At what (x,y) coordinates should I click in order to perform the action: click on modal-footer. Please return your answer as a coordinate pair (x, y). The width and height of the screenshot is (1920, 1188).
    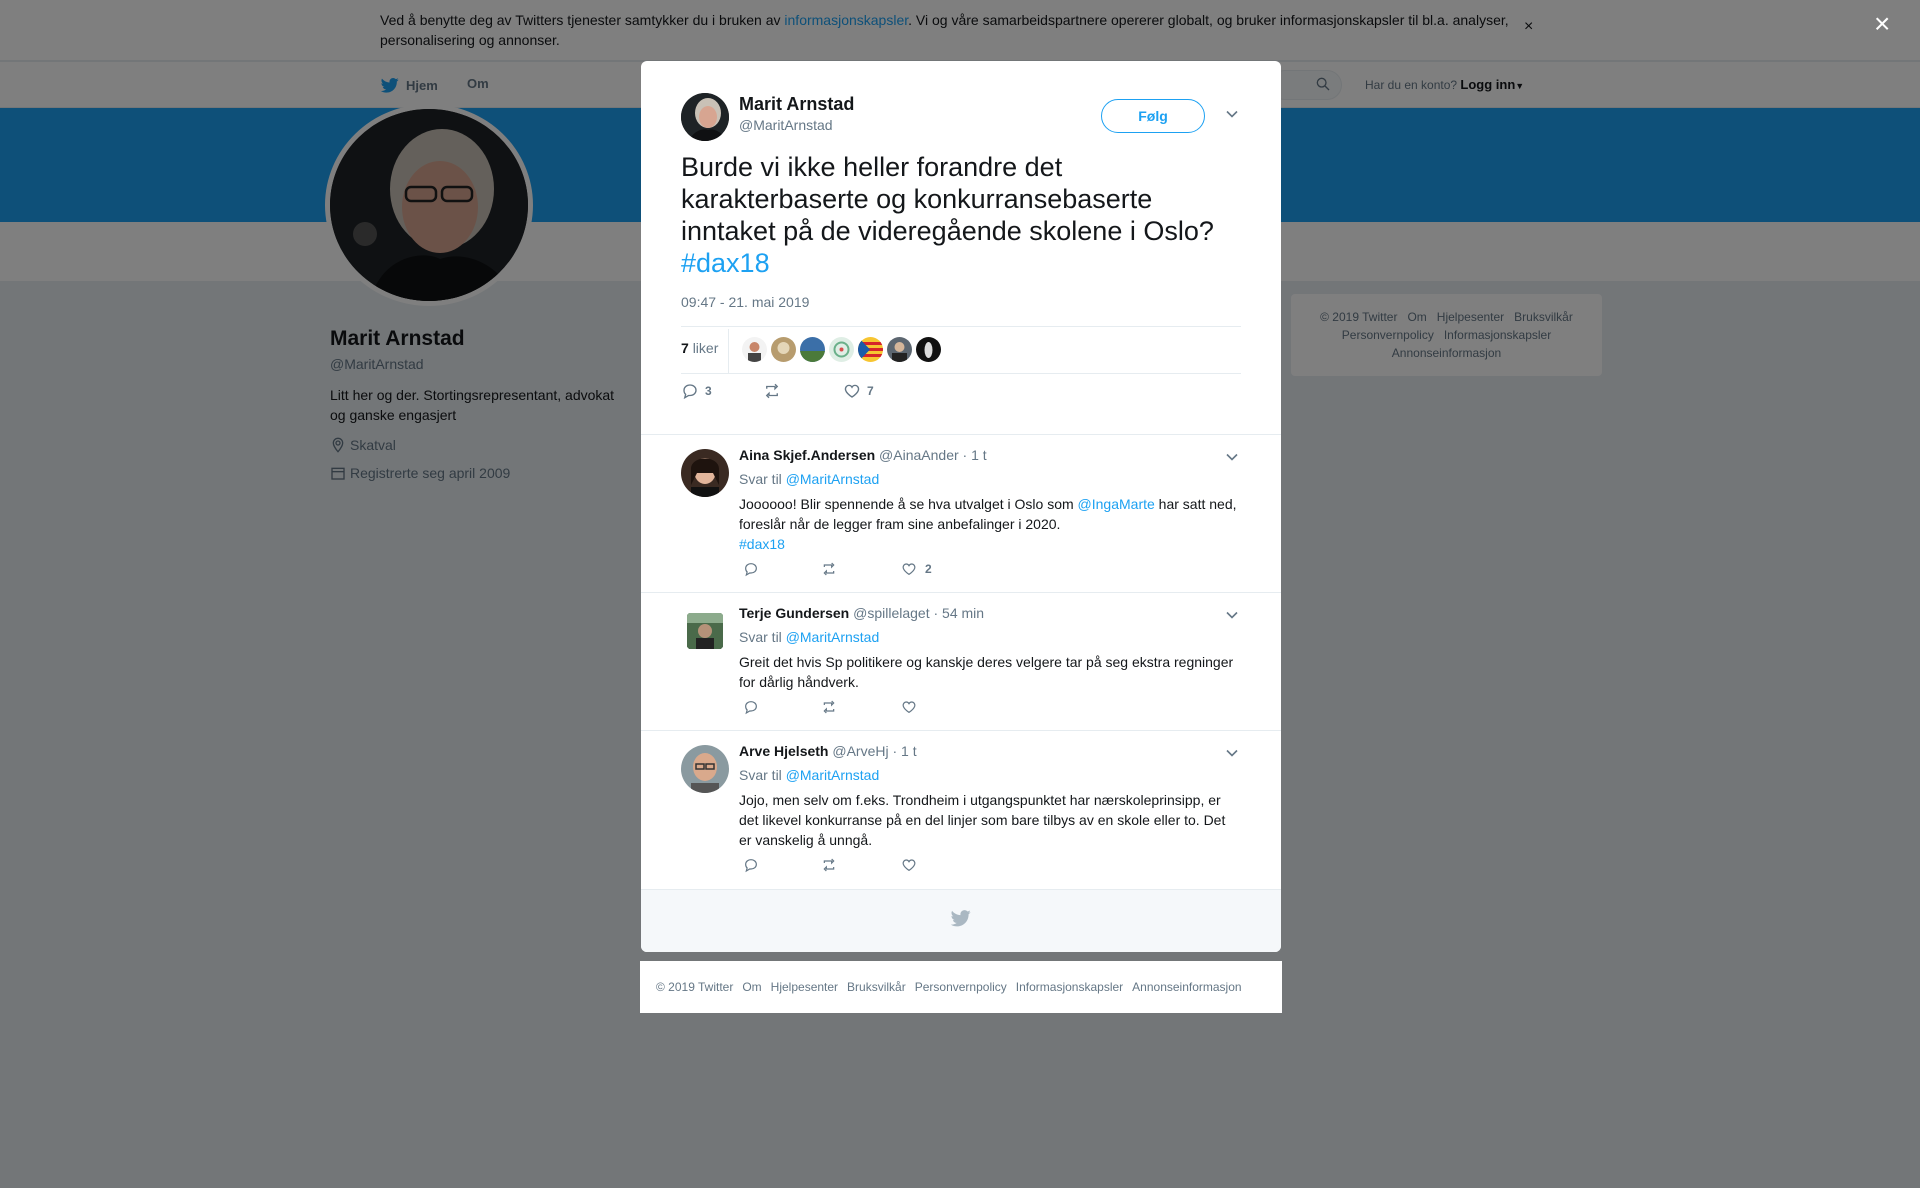
    Looking at the image, I should click on (961, 920).